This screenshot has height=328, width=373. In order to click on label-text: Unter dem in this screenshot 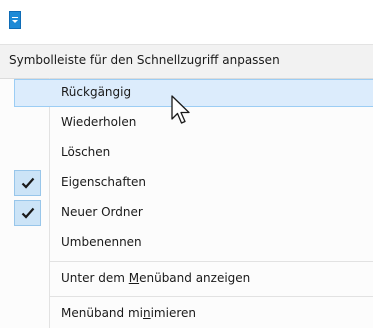, I will do `click(95, 278)`.